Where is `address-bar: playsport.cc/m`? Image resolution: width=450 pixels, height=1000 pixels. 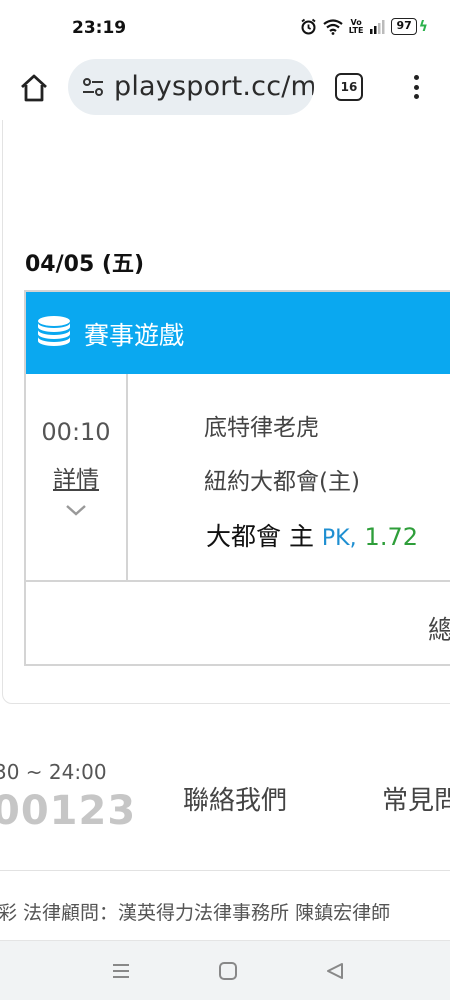 address-bar: playsport.cc/m is located at coordinates (191, 87).